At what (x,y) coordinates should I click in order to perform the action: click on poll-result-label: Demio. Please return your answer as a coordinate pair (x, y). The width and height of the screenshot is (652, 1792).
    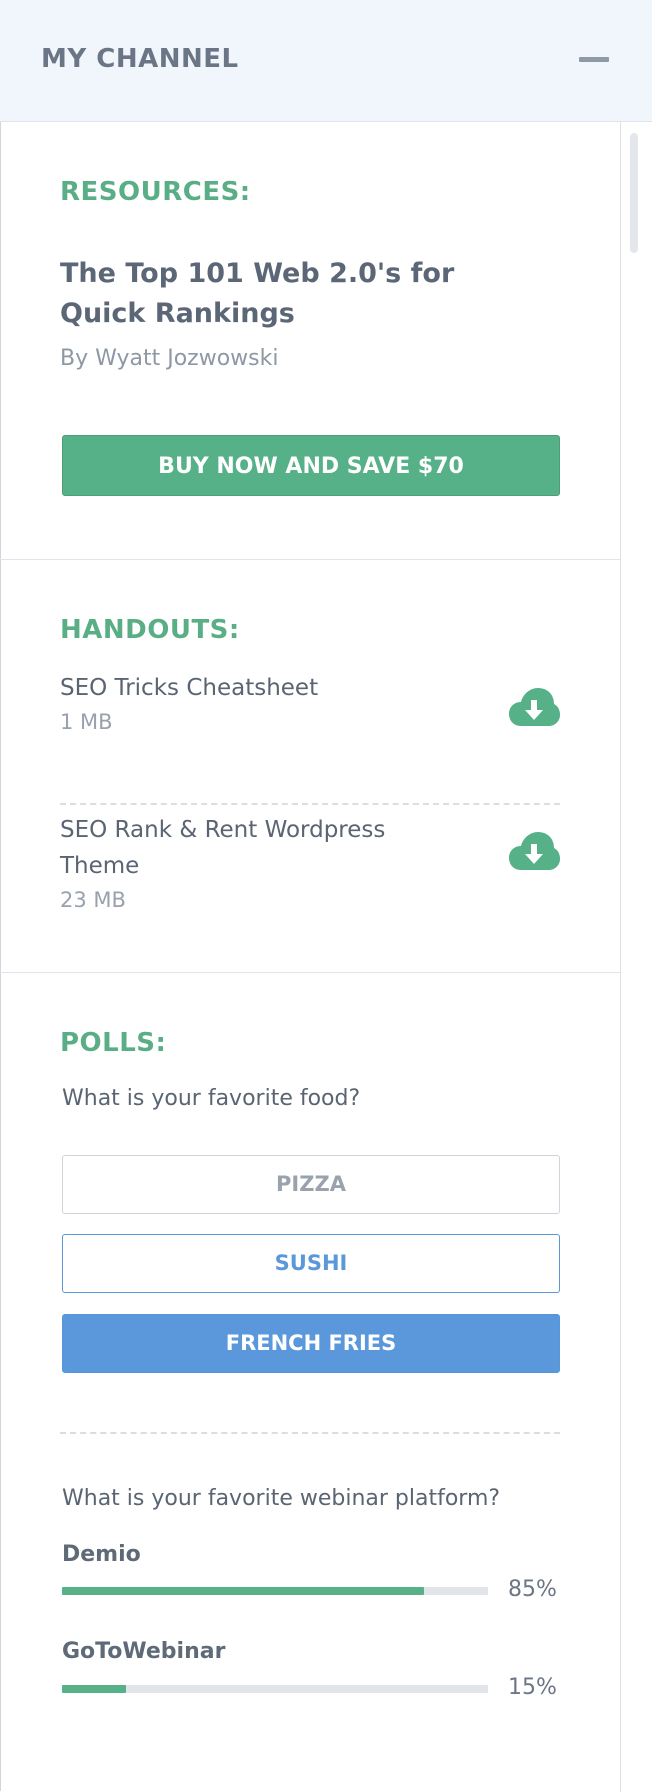
    Looking at the image, I should click on (101, 1554).